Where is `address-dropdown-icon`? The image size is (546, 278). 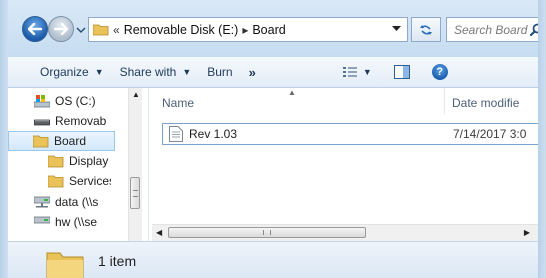 address-dropdown-icon is located at coordinates (396, 29).